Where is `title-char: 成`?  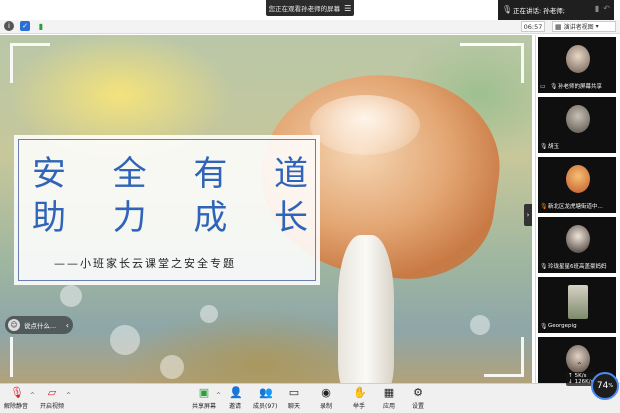 title-char: 成 is located at coordinates (210, 218).